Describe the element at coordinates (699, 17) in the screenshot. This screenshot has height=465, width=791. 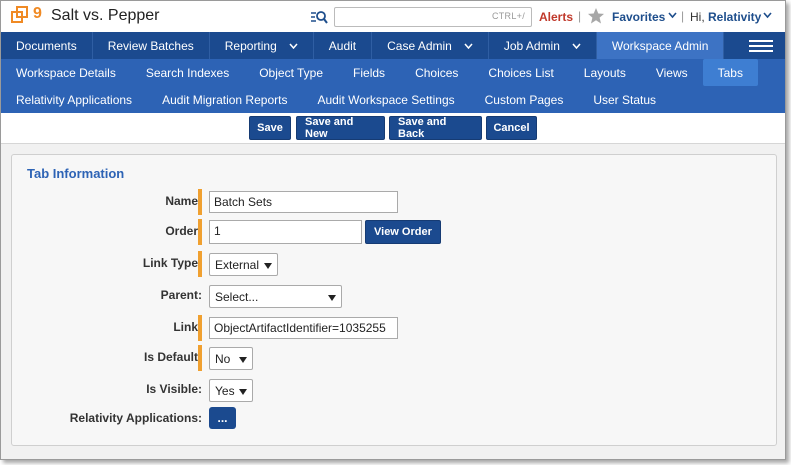
I see `greeting-text: Hi,` at that location.